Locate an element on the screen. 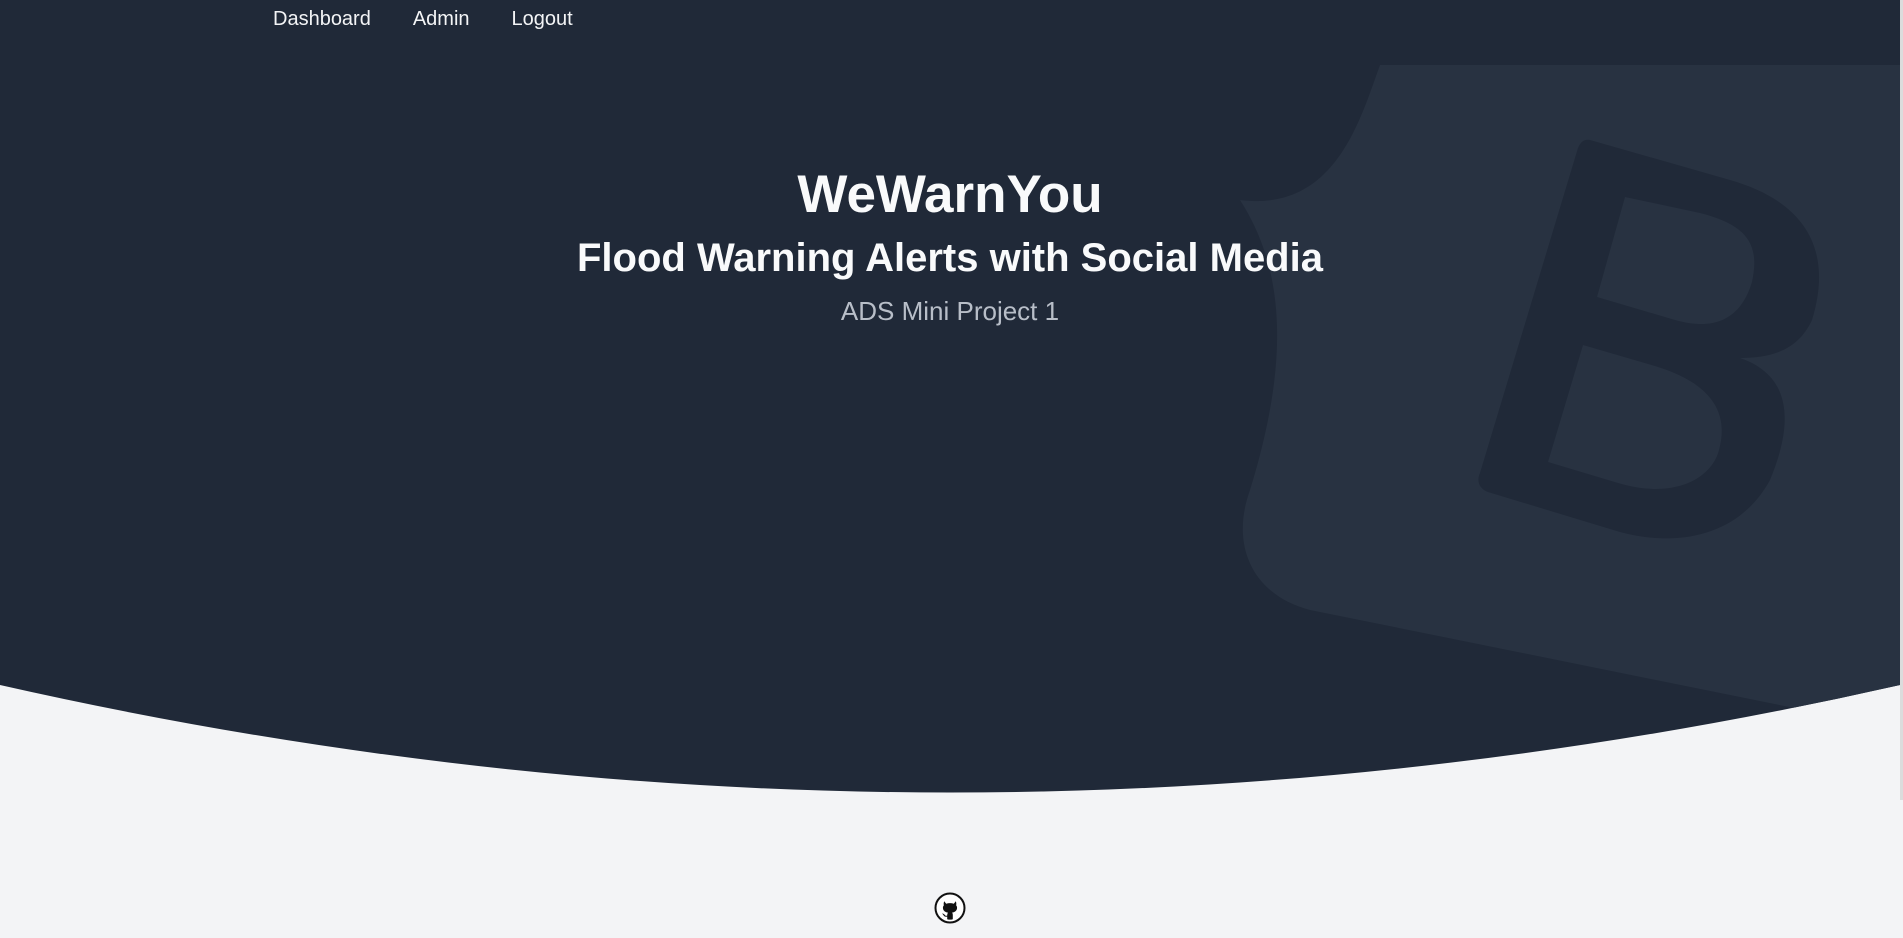 The width and height of the screenshot is (1903, 938). top-nav: Dashboard Admin Logout is located at coordinates (423, 19).